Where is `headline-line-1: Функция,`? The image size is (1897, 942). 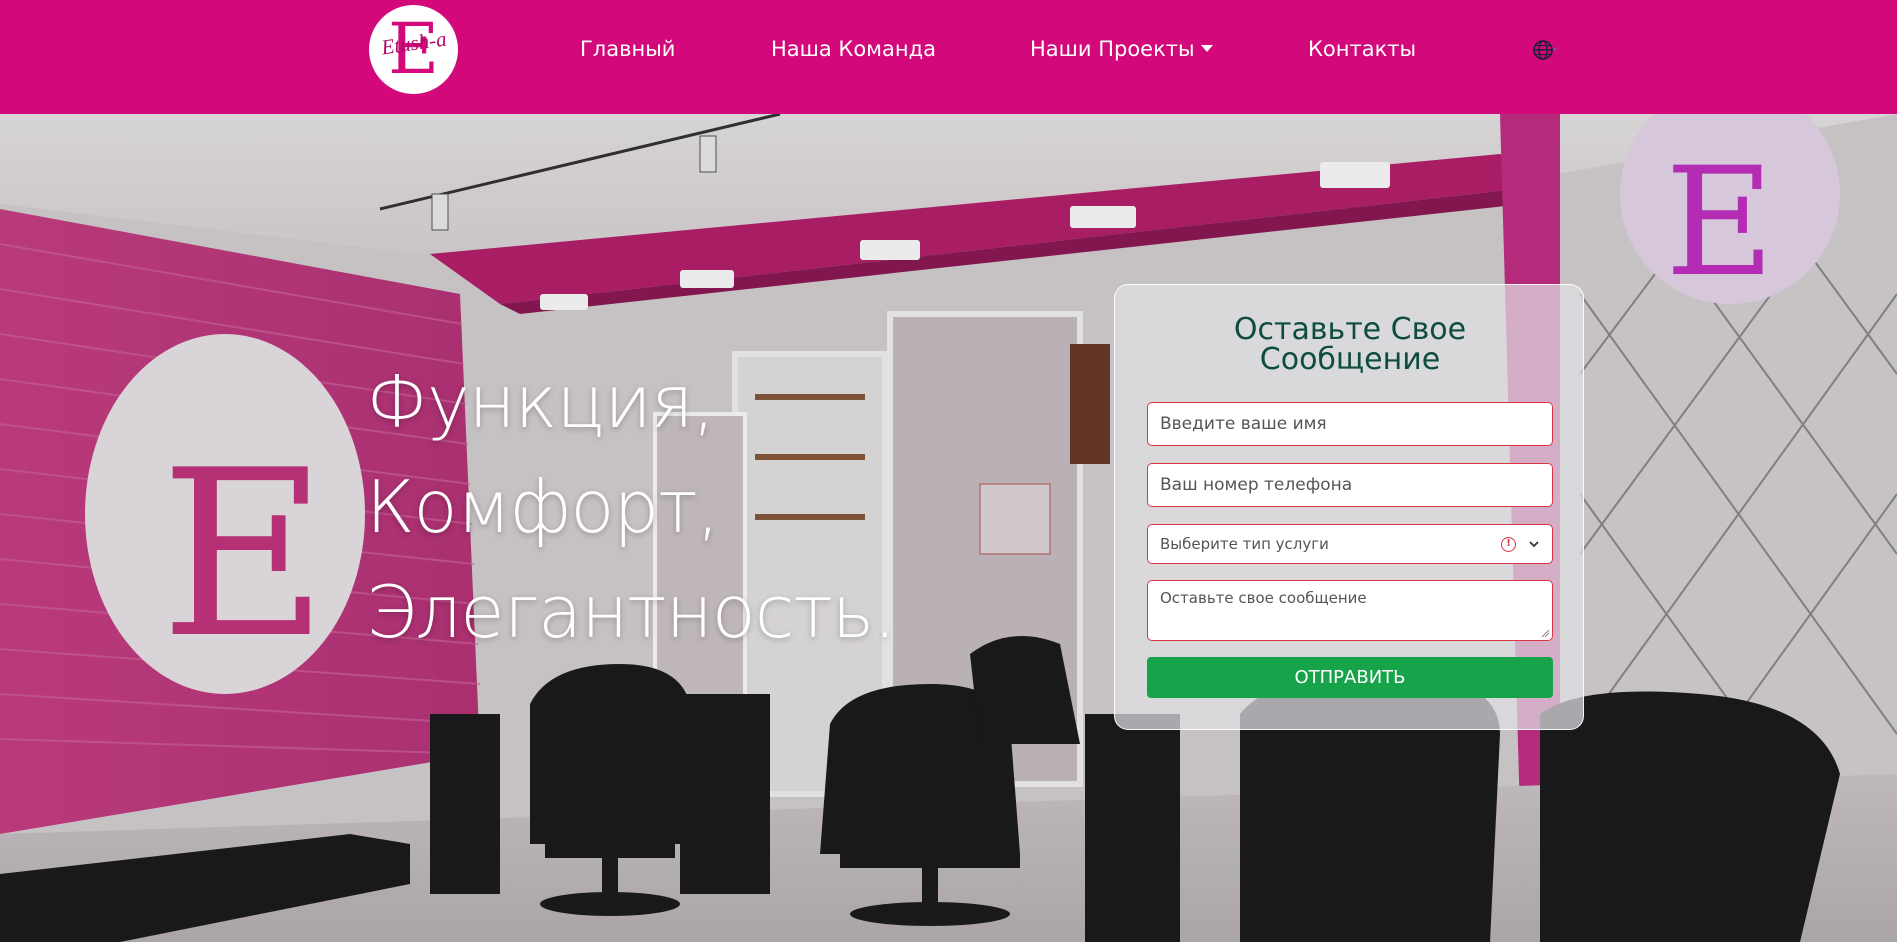
headline-line-1: Функция, is located at coordinates (540, 402).